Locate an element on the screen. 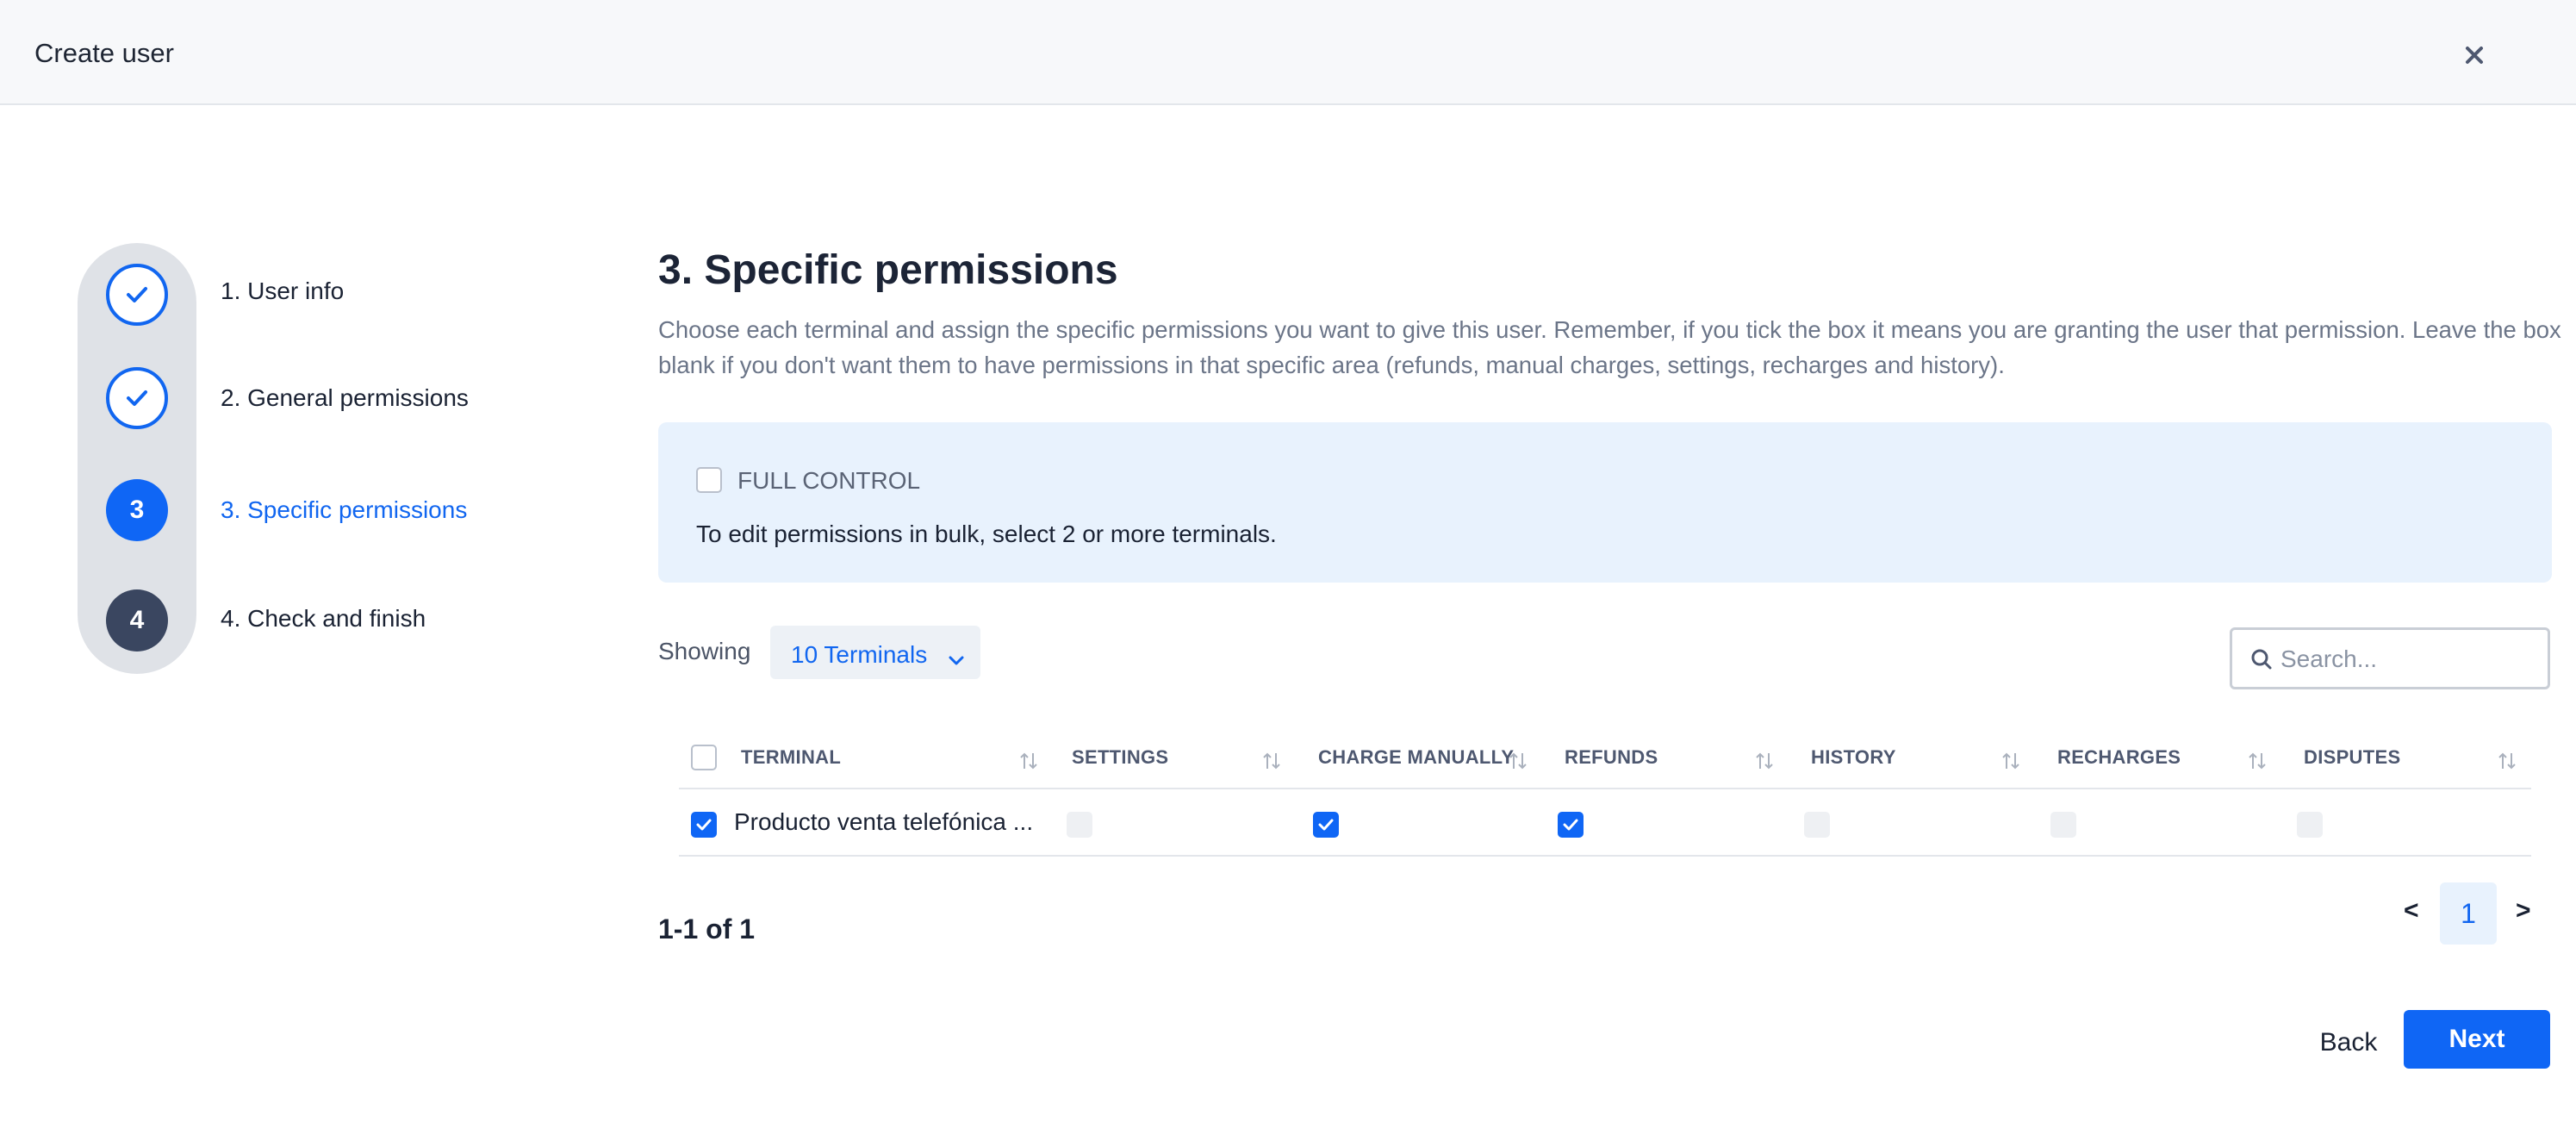 This screenshot has height=1141, width=2576. column-header-terminal: TERMINAL is located at coordinates (791, 757).